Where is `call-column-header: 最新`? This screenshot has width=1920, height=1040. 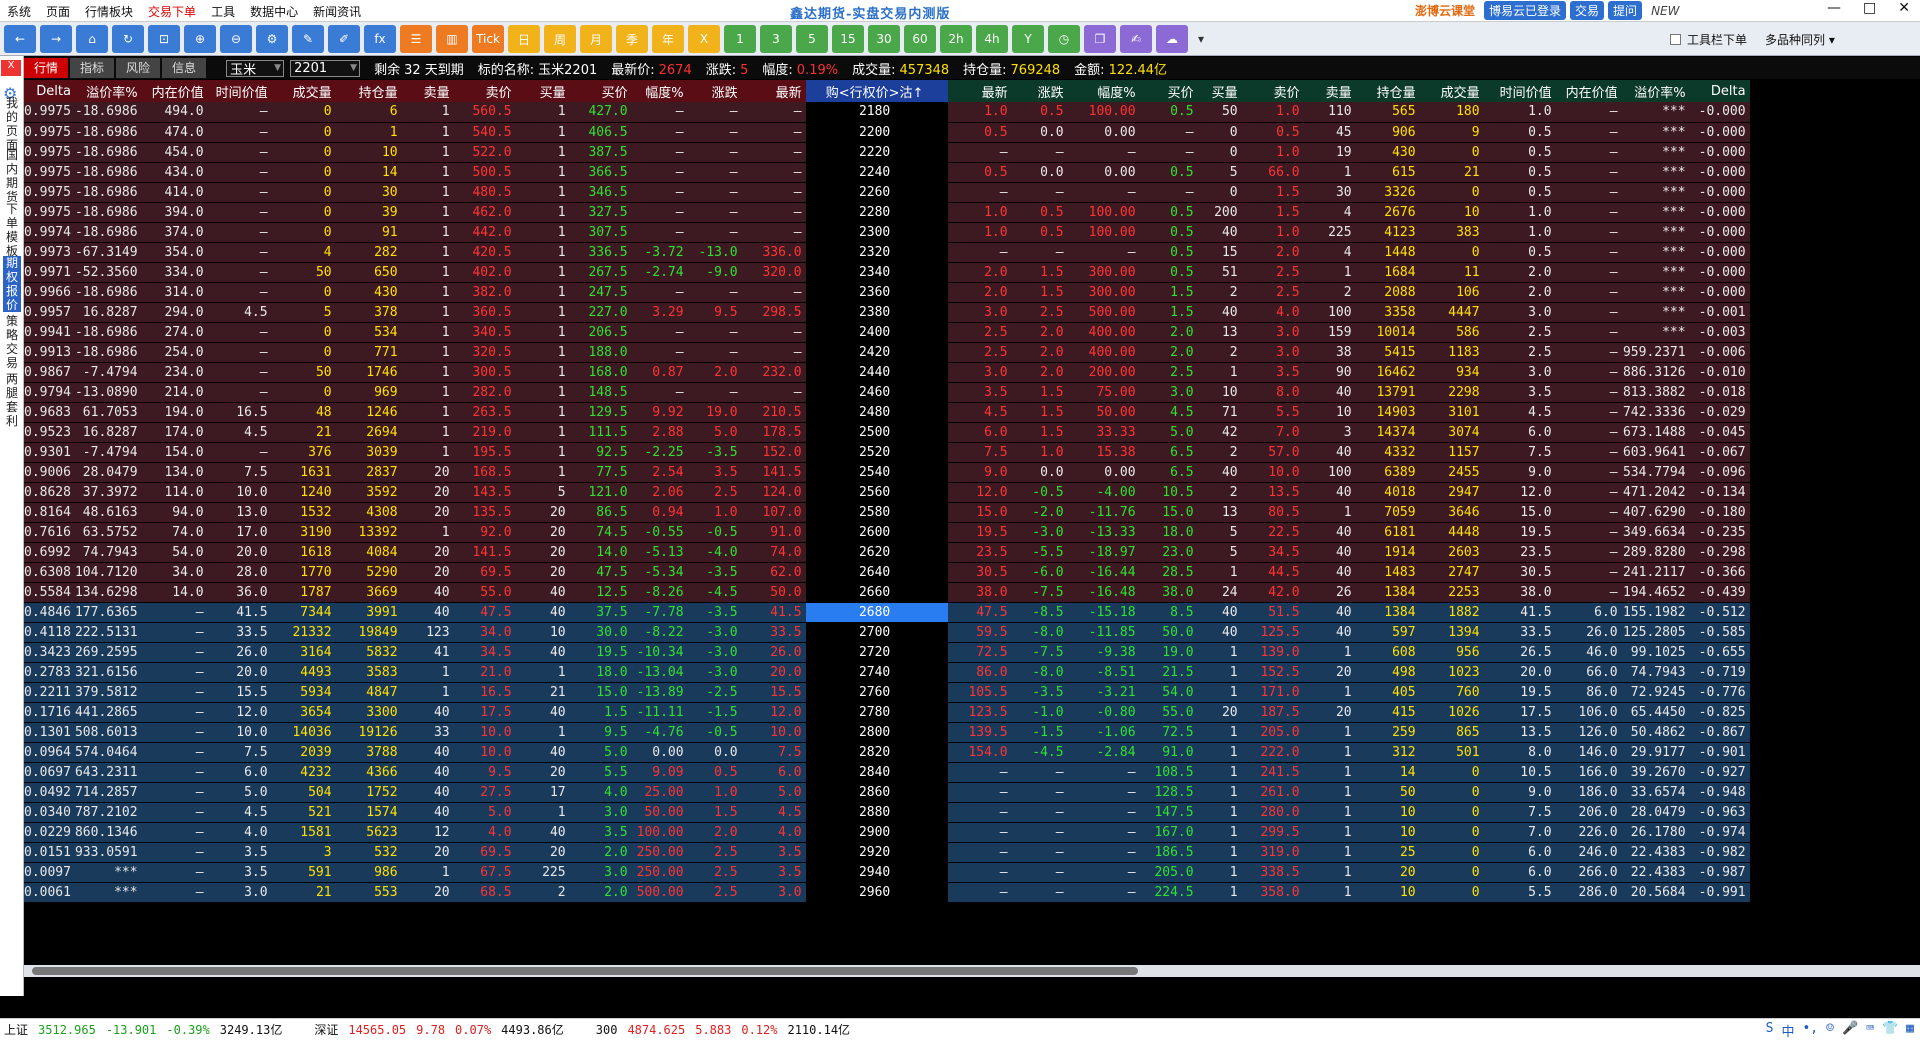
call-column-header: 最新 is located at coordinates (773, 91).